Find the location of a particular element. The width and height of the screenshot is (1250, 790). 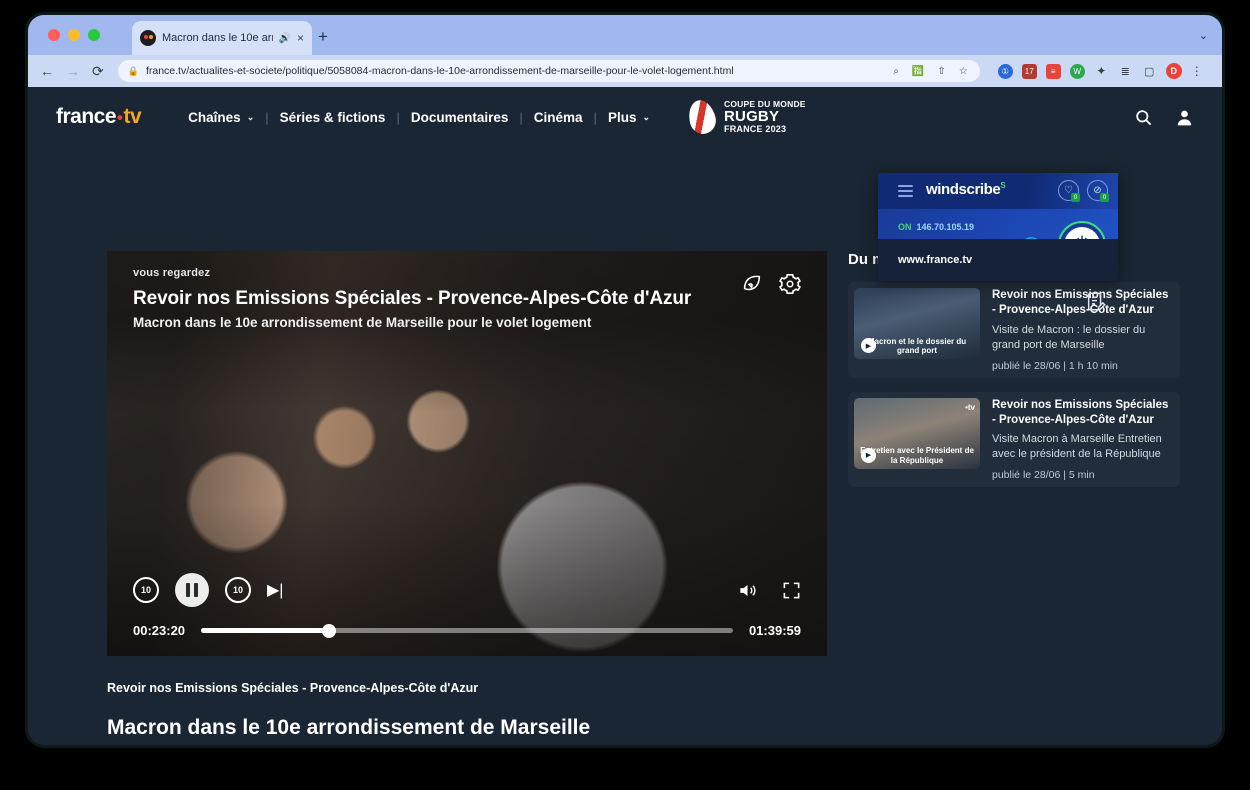

progress-knob is located at coordinates (328, 630).